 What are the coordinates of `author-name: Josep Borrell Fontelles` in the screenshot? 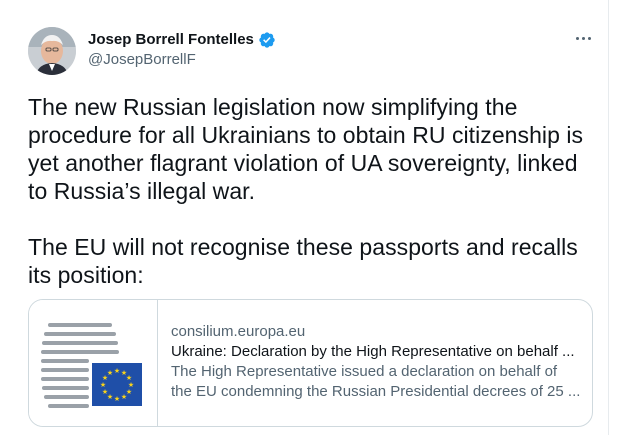 It's located at (182, 40).